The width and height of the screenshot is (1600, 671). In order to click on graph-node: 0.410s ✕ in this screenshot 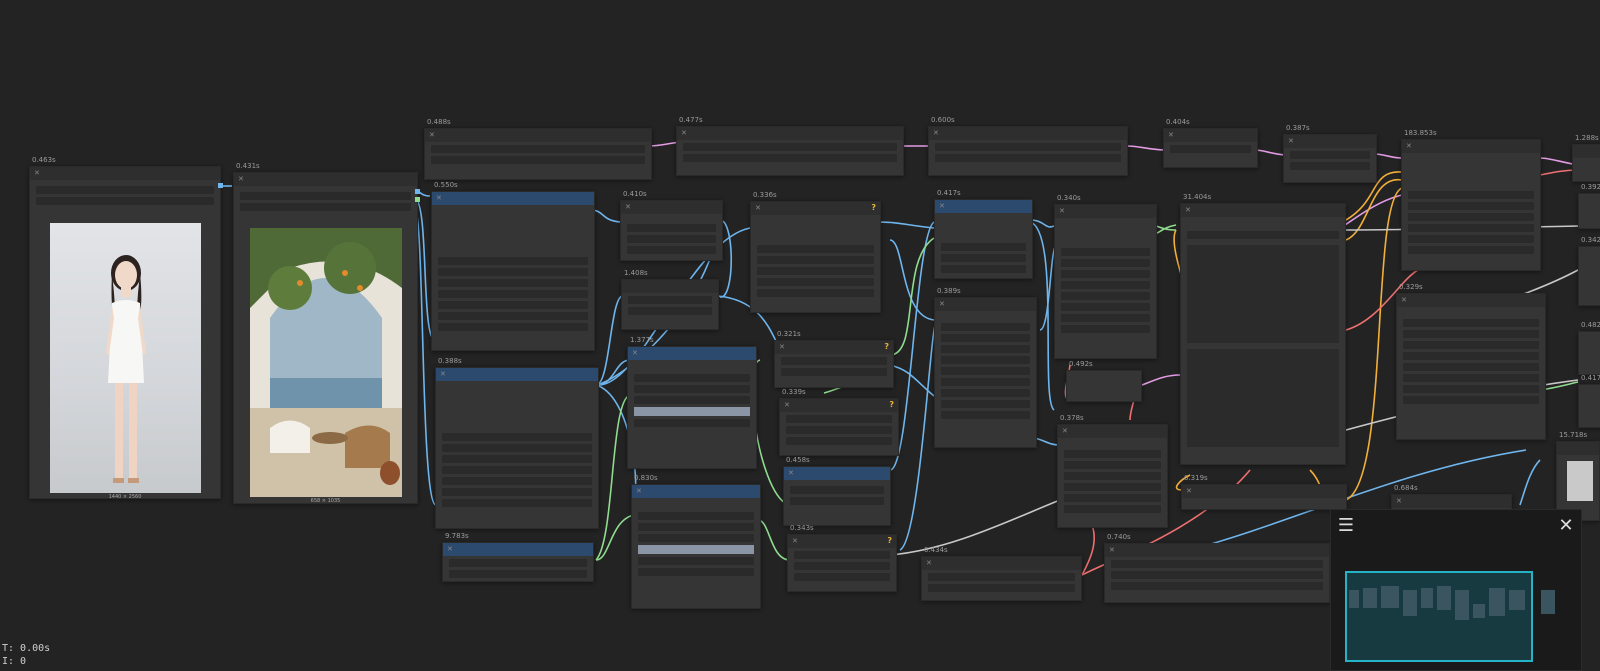, I will do `click(671, 225)`.